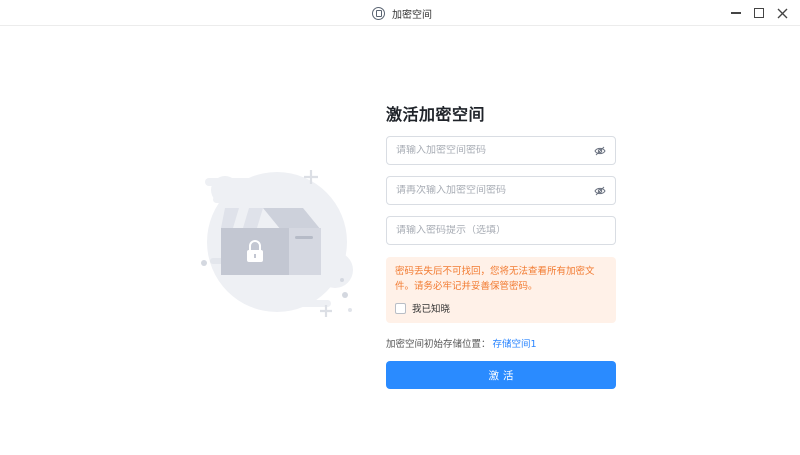 This screenshot has width=800, height=455. What do you see at coordinates (501, 375) in the screenshot?
I see `activate-button: 激活` at bounding box center [501, 375].